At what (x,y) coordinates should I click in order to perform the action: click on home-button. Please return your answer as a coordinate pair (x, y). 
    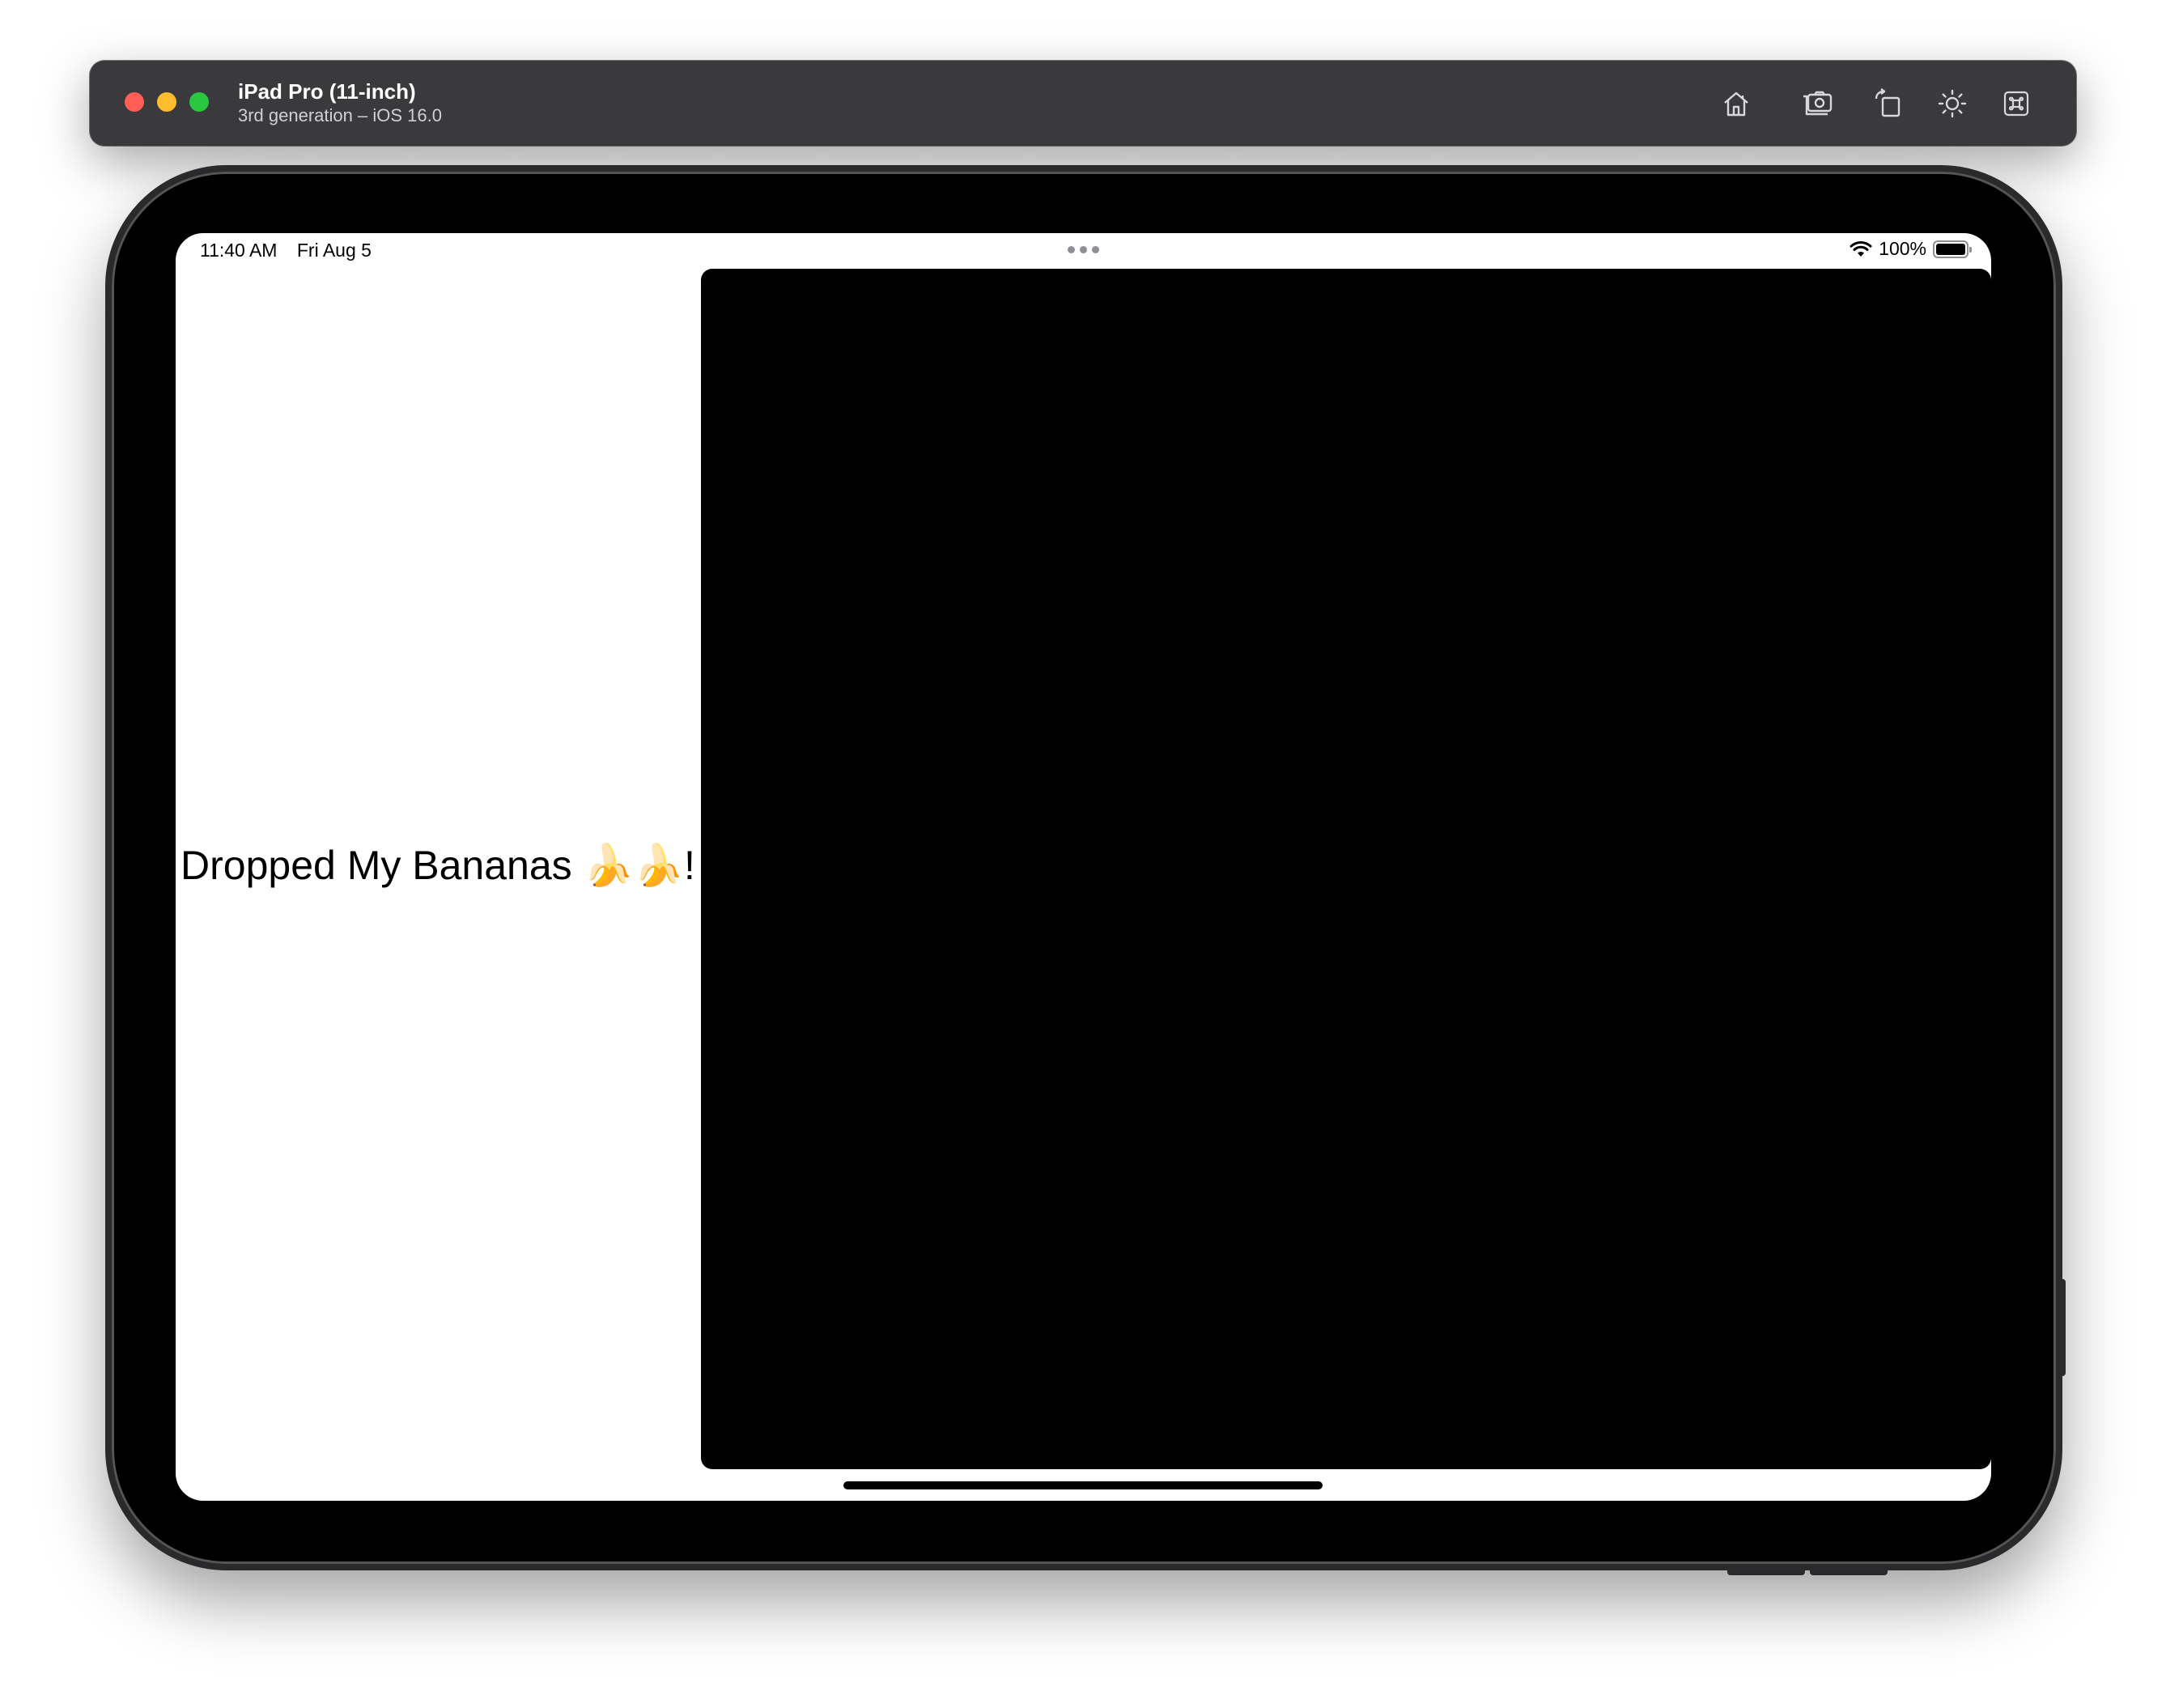
    Looking at the image, I should click on (1736, 103).